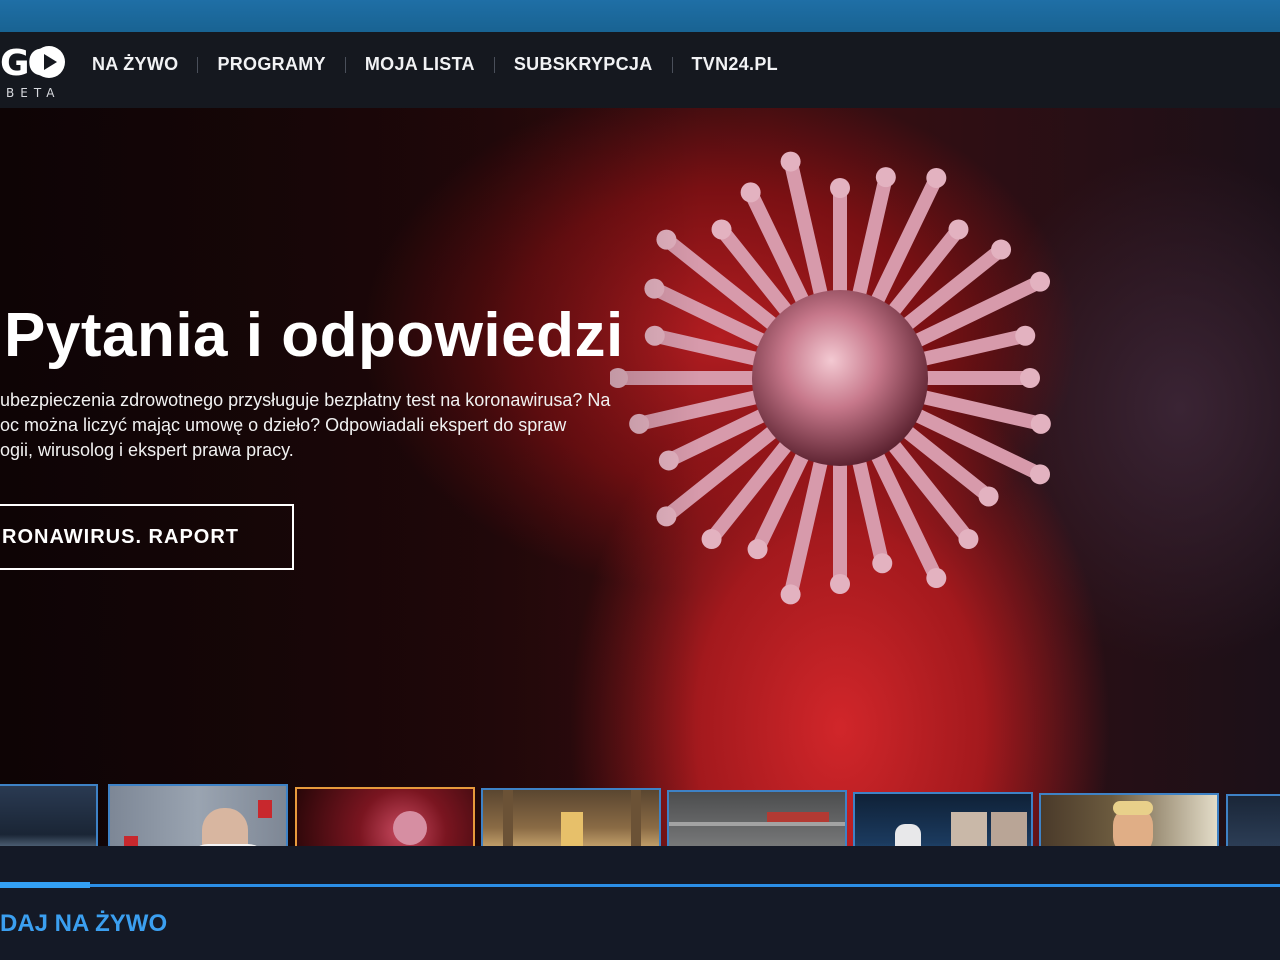 Image resolution: width=1280 pixels, height=960 pixels. What do you see at coordinates (640, 885) in the screenshot?
I see `carousel-progress-track` at bounding box center [640, 885].